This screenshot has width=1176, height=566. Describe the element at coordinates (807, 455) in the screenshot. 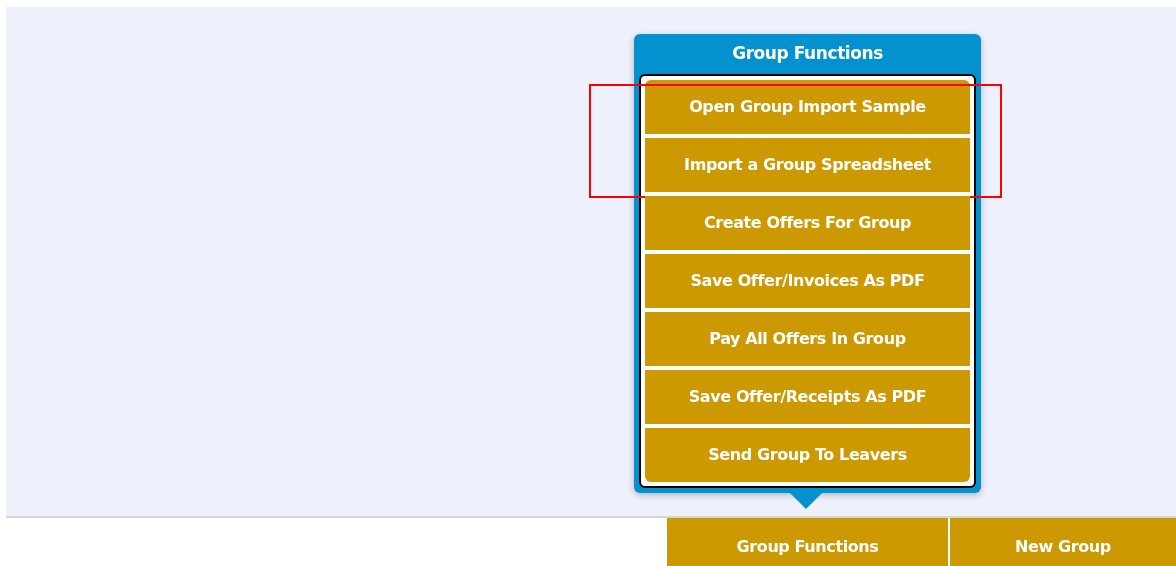

I see `menu-item: Send Group To Leavers` at that location.